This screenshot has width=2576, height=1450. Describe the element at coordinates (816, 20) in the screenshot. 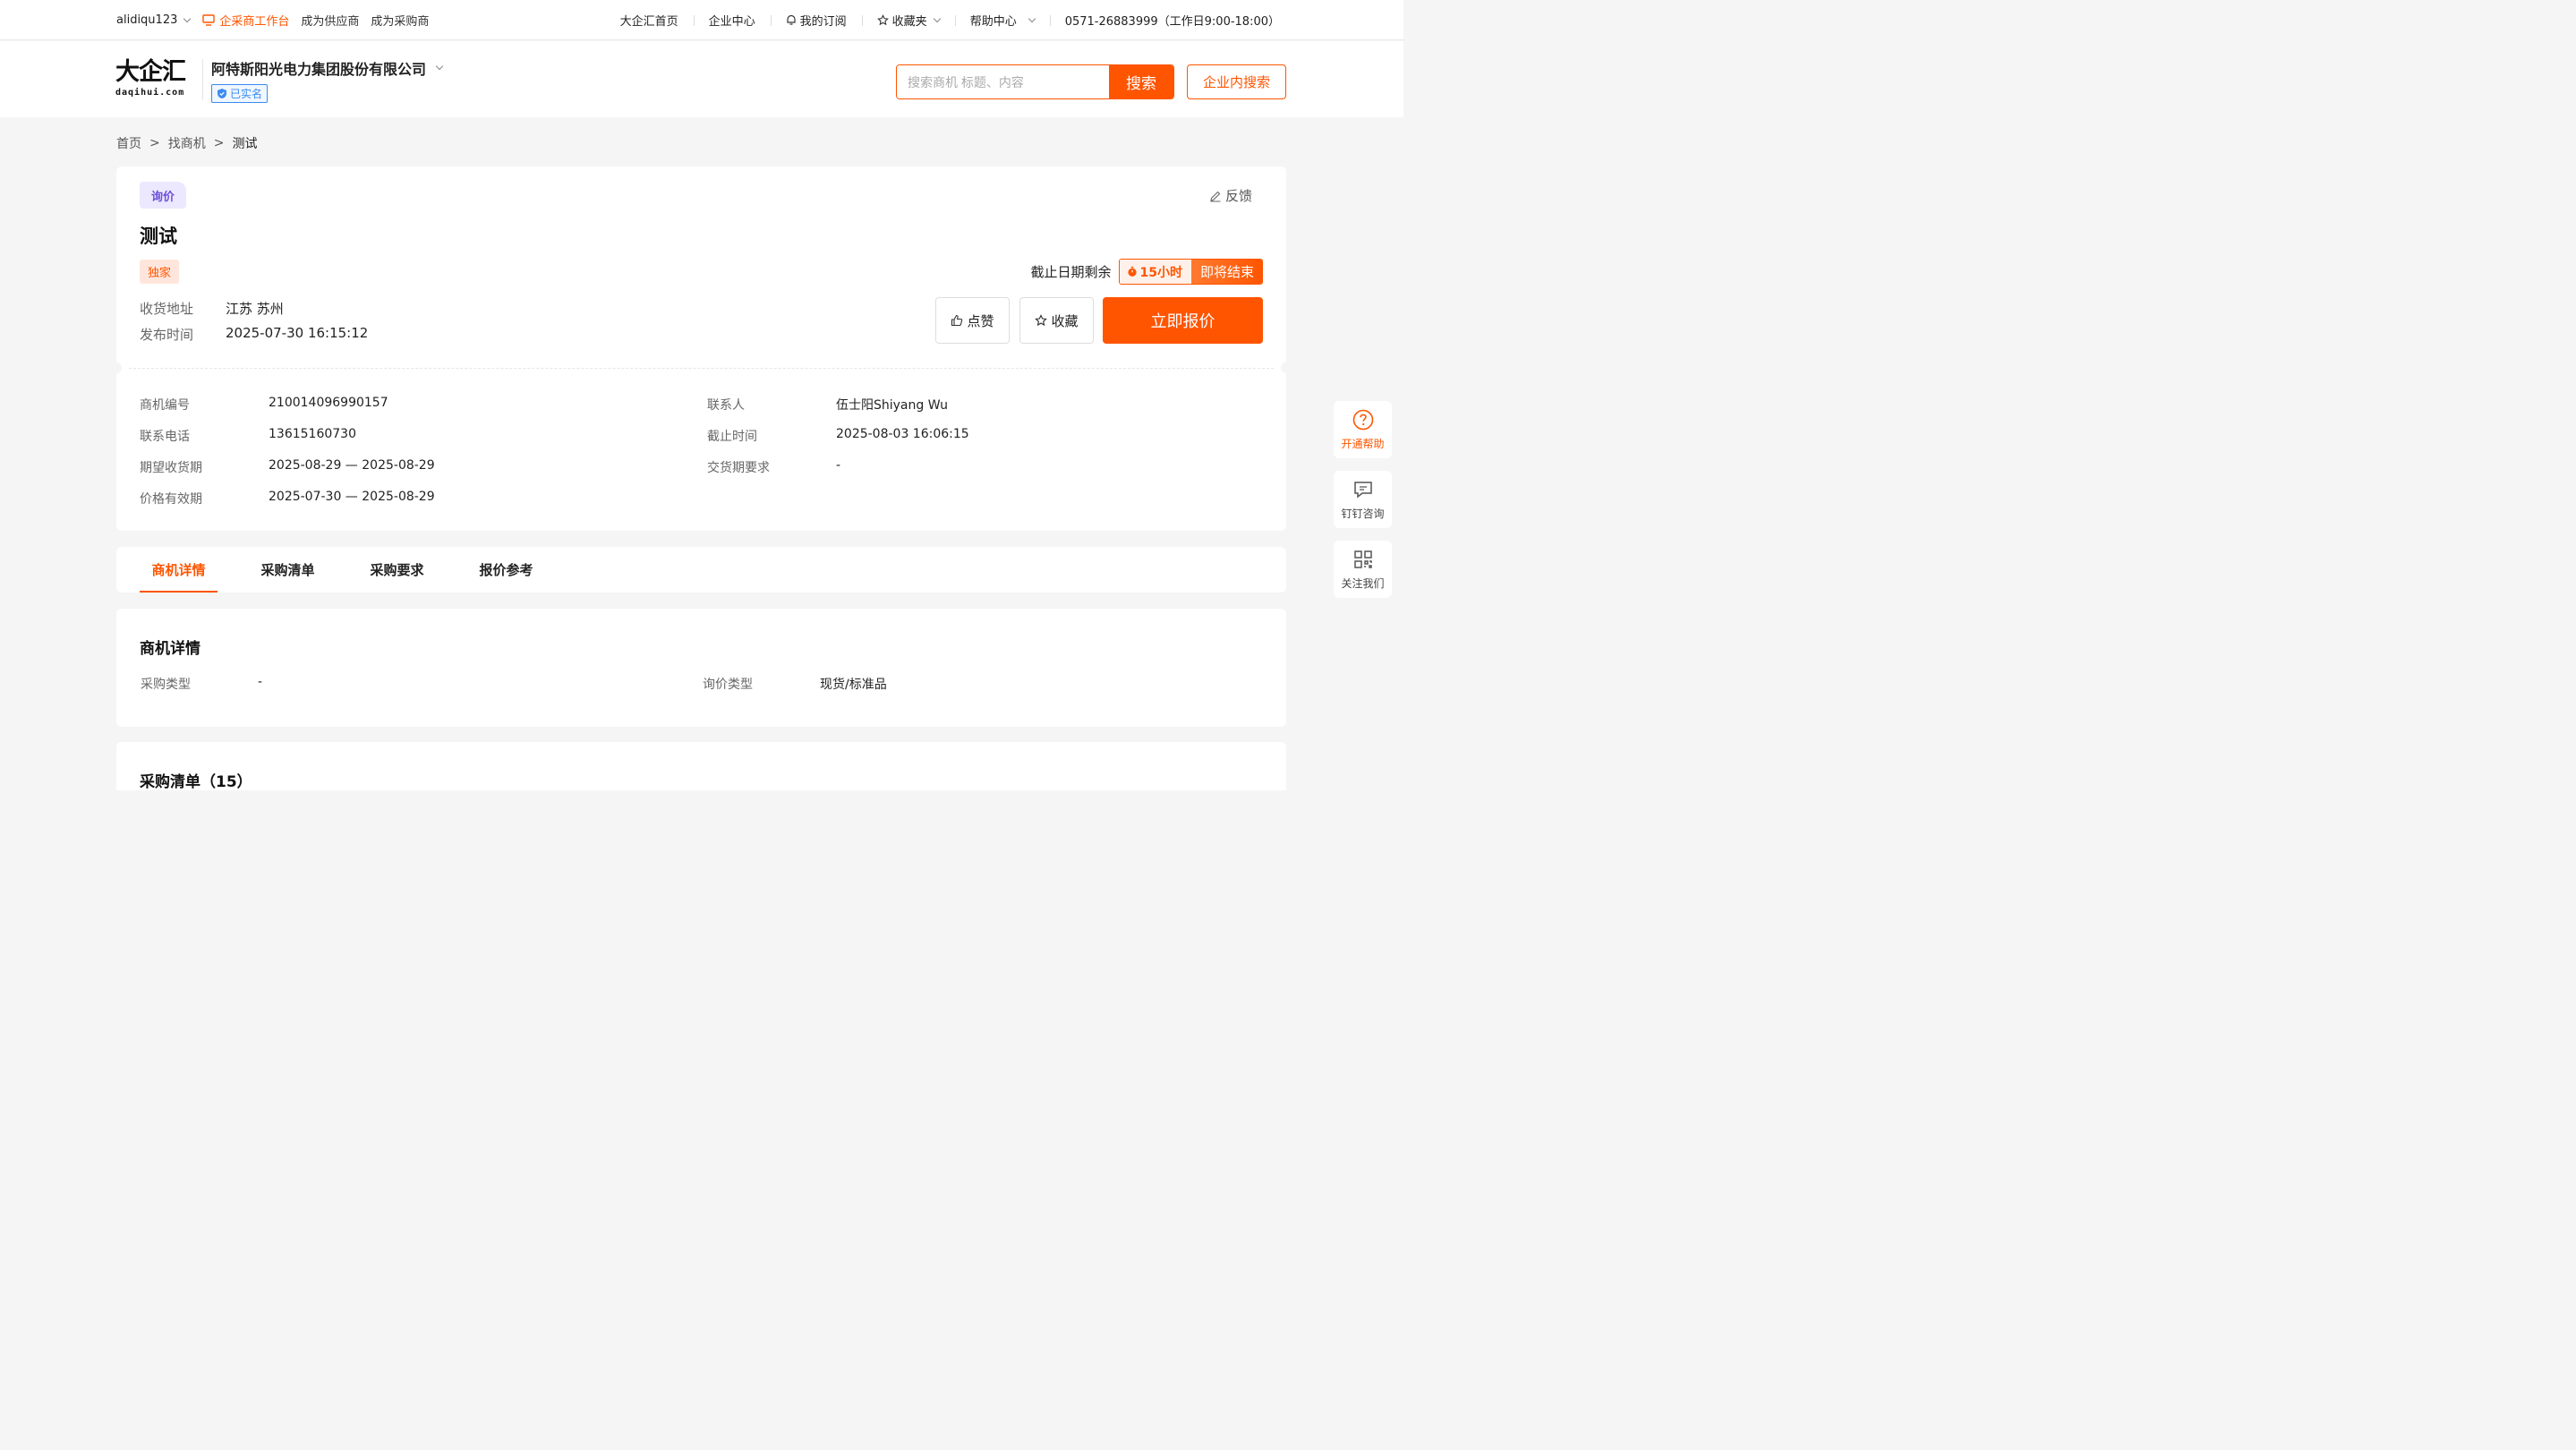

I see `nav-subscription: 我的订阅` at that location.